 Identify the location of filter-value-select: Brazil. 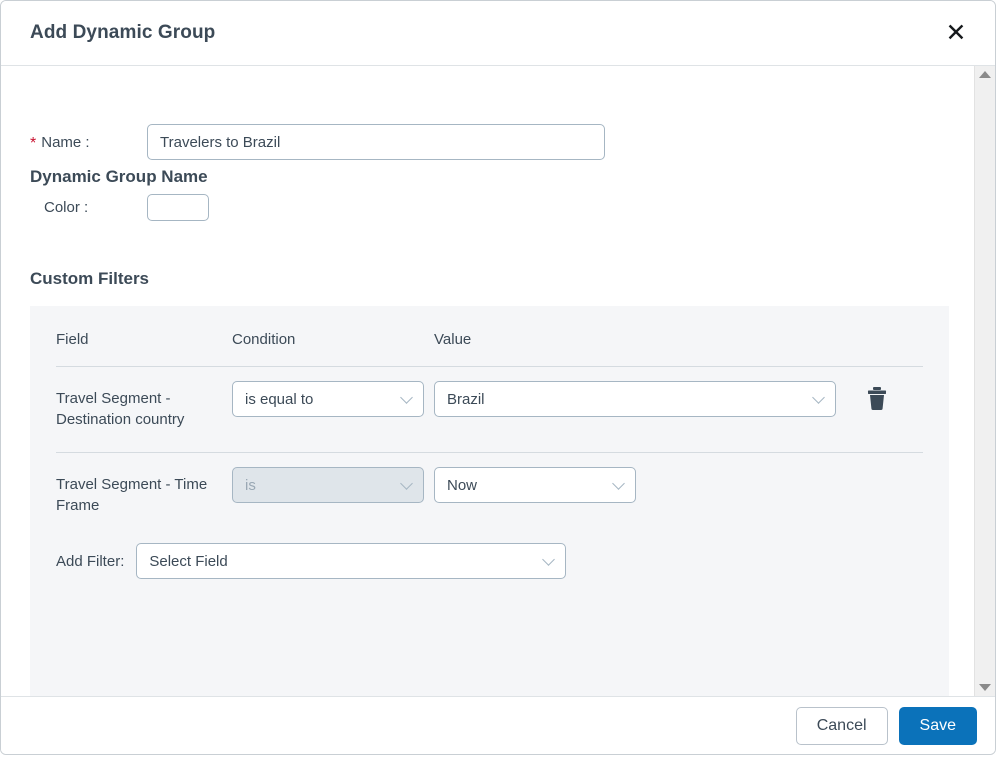
(635, 399).